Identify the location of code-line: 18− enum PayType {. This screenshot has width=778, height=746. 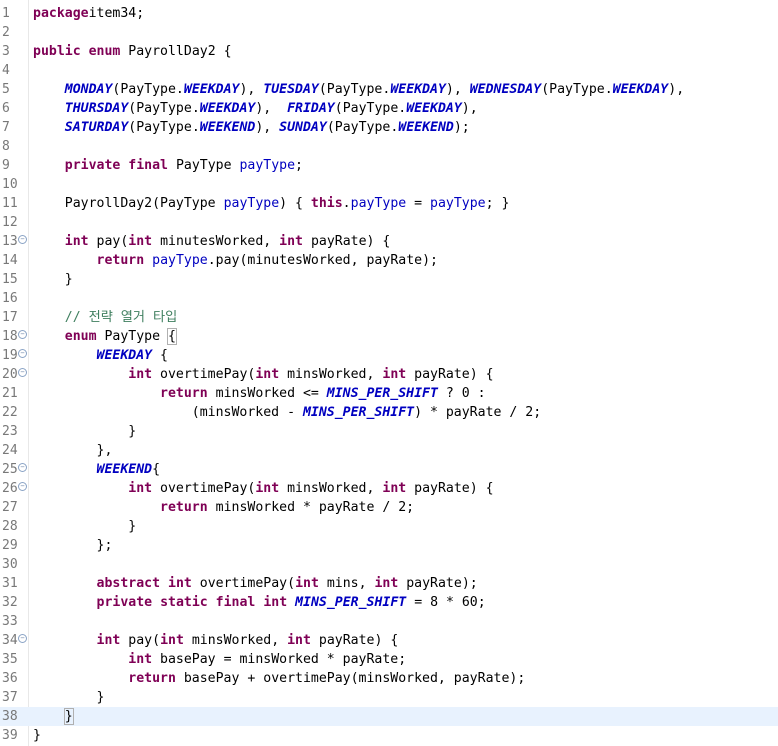
(389, 336).